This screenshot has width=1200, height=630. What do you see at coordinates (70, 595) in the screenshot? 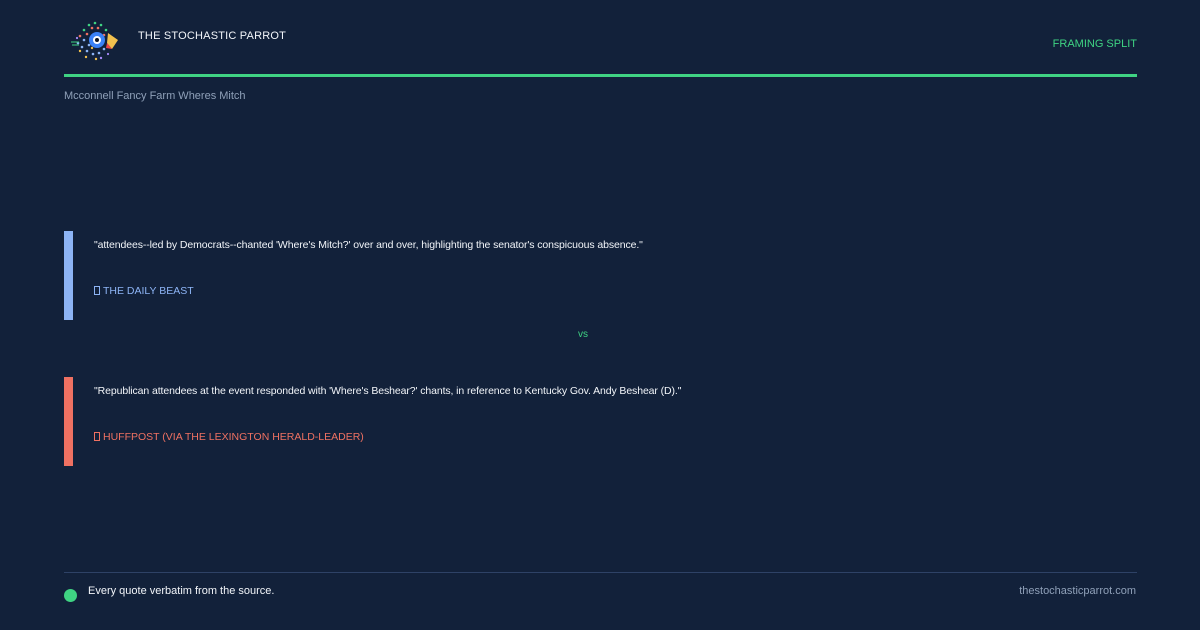
I see `status-dot-icon` at bounding box center [70, 595].